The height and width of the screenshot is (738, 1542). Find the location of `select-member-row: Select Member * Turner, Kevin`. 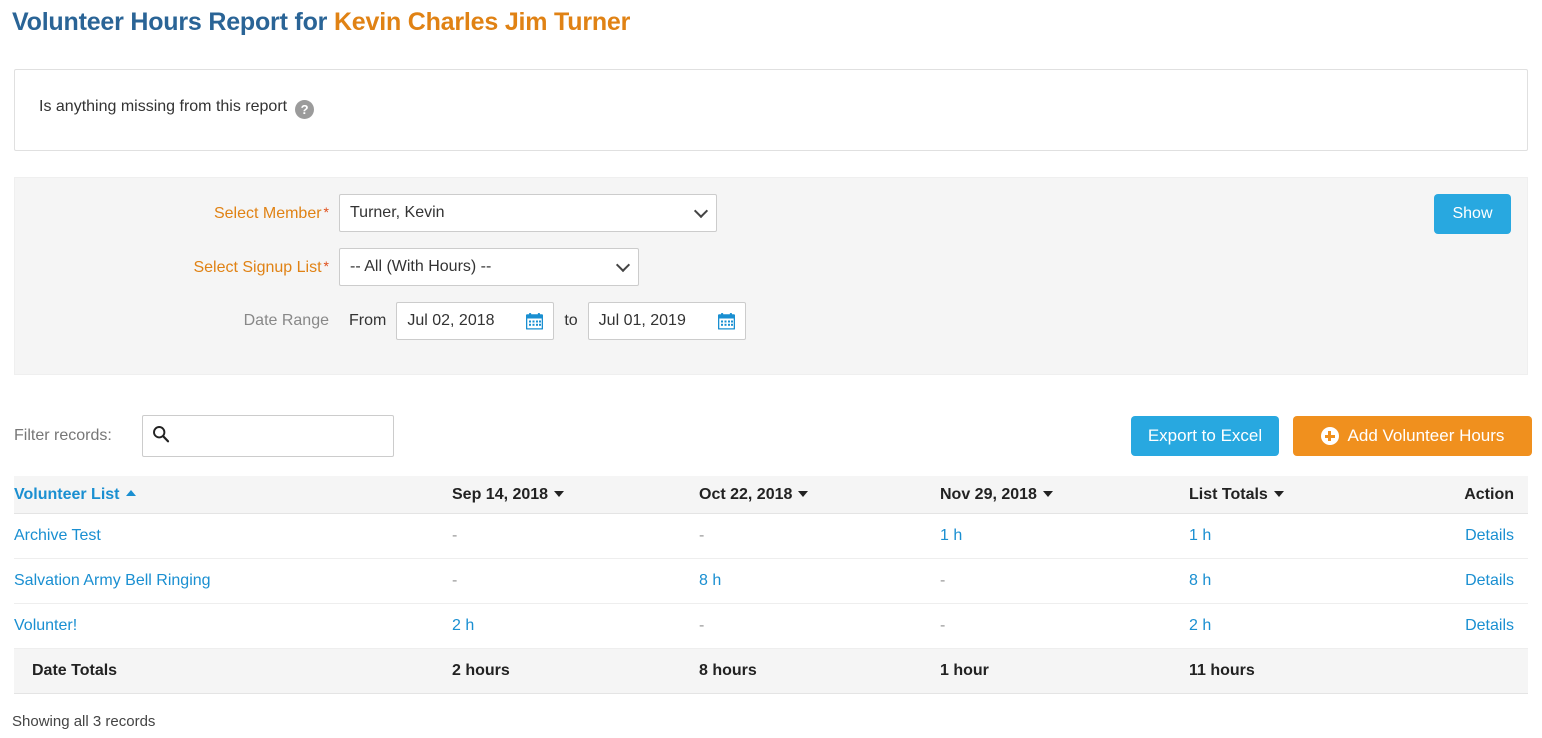

select-member-row: Select Member * Turner, Kevin is located at coordinates (366, 213).